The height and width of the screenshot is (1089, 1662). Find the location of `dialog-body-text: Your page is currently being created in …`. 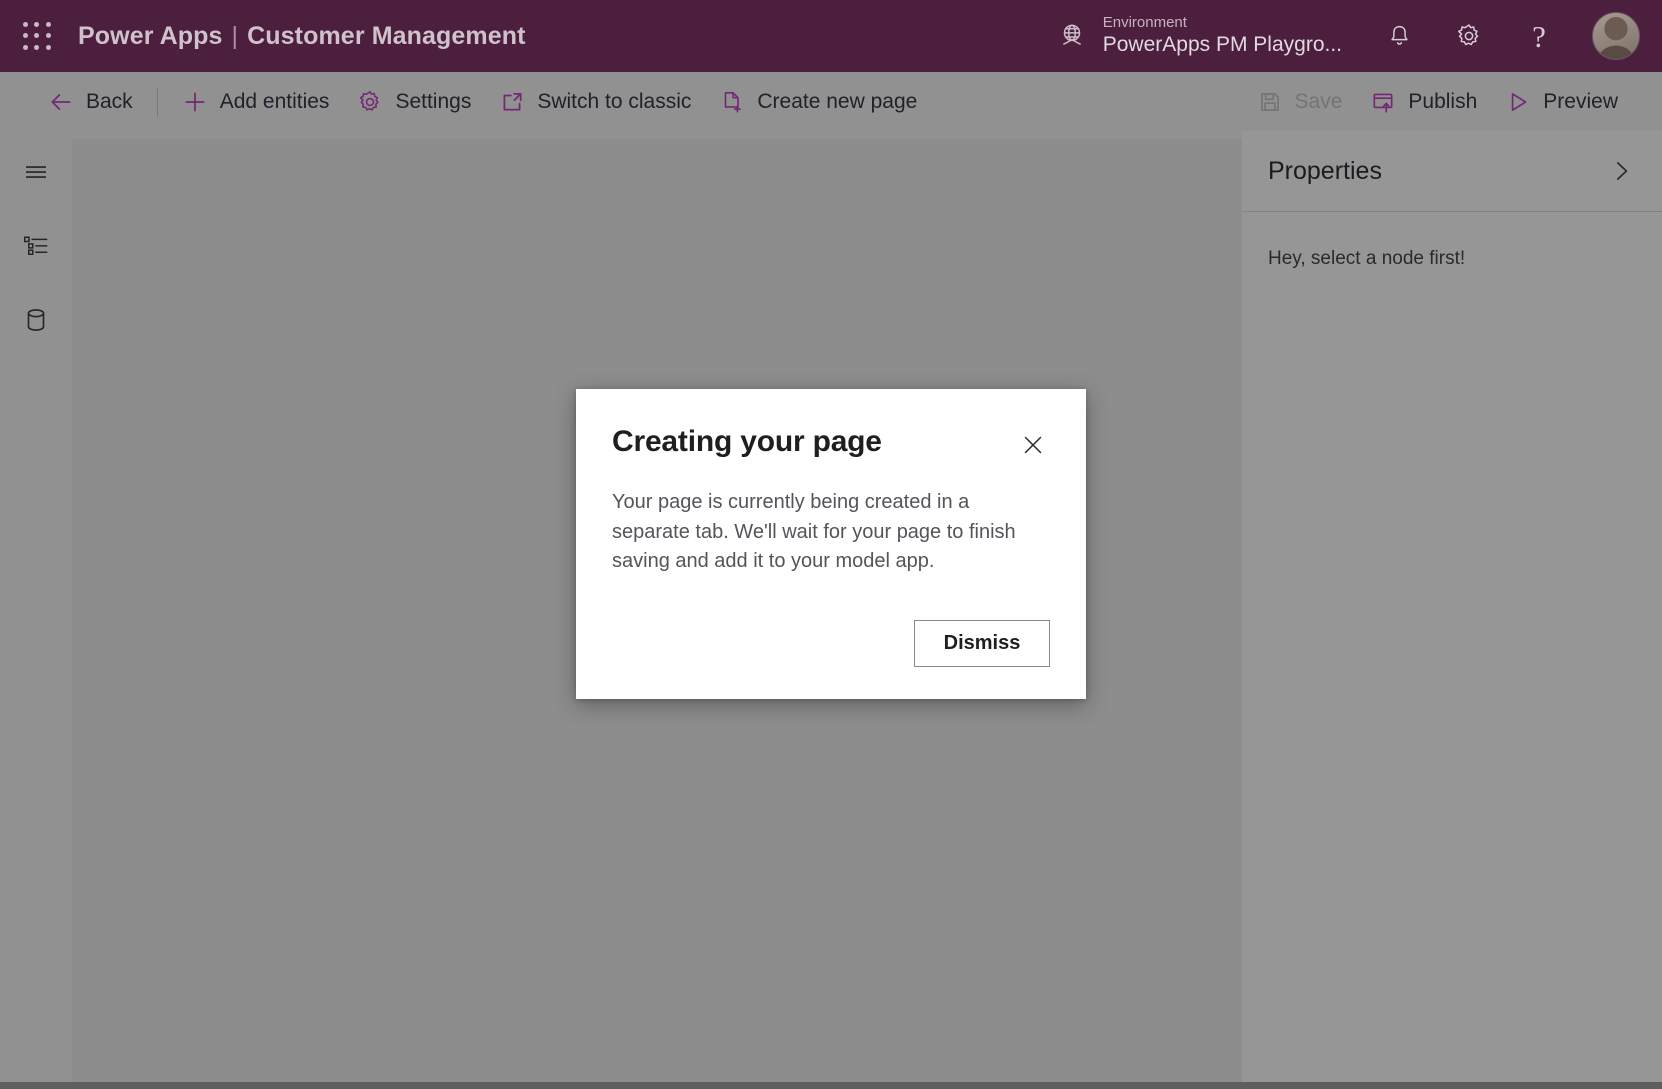

dialog-body-text: Your page is currently being created in … is located at coordinates (814, 532).